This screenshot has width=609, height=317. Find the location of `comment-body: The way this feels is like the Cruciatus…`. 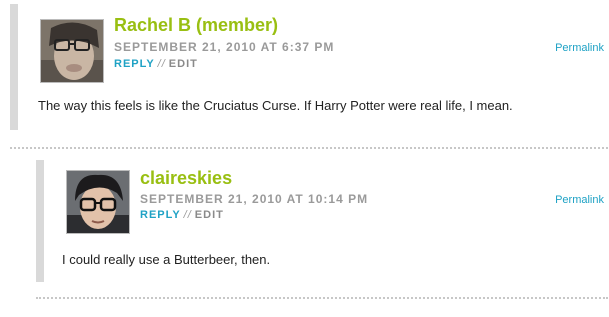

comment-body: The way this feels is like the Cruciatus… is located at coordinates (275, 105).